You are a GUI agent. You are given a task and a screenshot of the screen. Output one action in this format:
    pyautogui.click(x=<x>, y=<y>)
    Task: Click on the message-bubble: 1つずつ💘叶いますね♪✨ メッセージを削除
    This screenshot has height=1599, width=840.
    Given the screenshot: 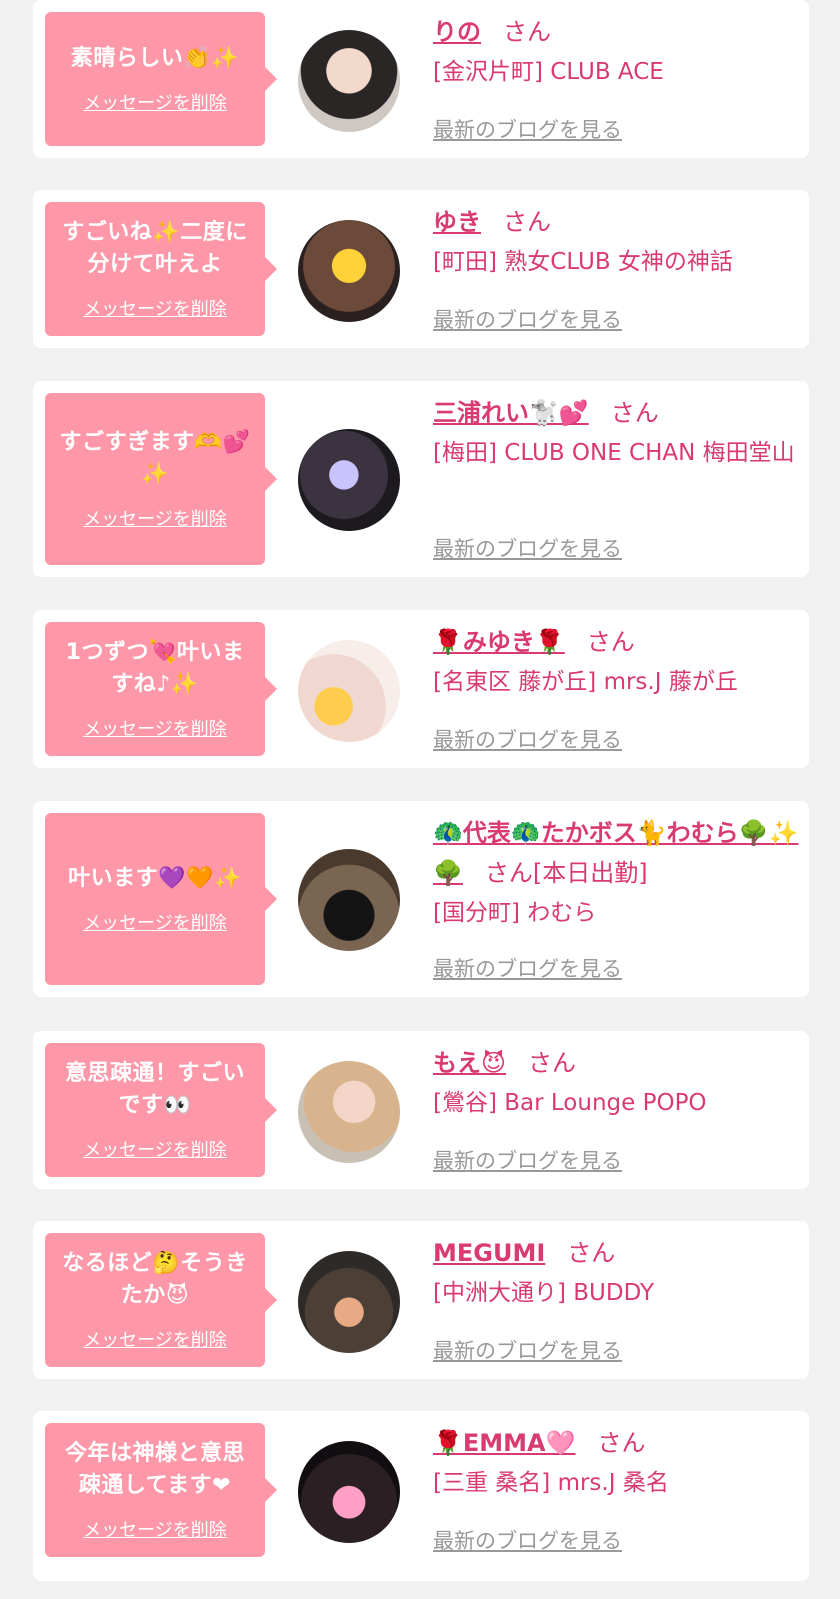 What is the action you would take?
    pyautogui.click(x=161, y=689)
    